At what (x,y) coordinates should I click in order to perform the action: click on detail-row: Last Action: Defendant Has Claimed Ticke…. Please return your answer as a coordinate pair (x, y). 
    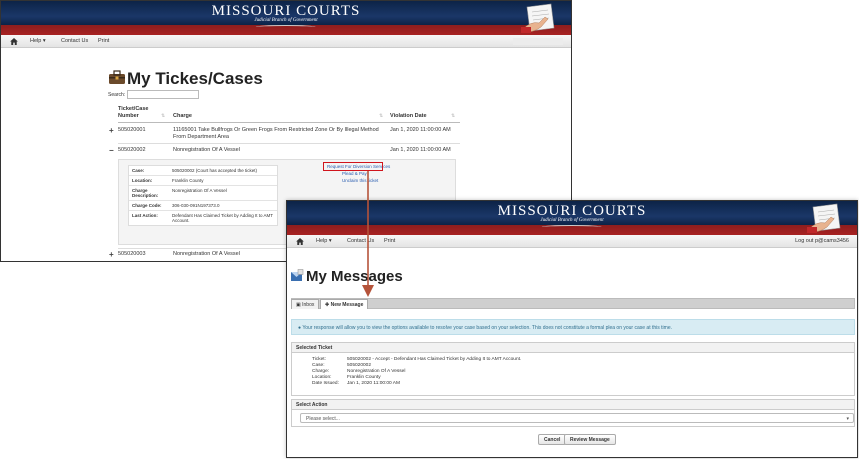
    Looking at the image, I should click on (203, 218).